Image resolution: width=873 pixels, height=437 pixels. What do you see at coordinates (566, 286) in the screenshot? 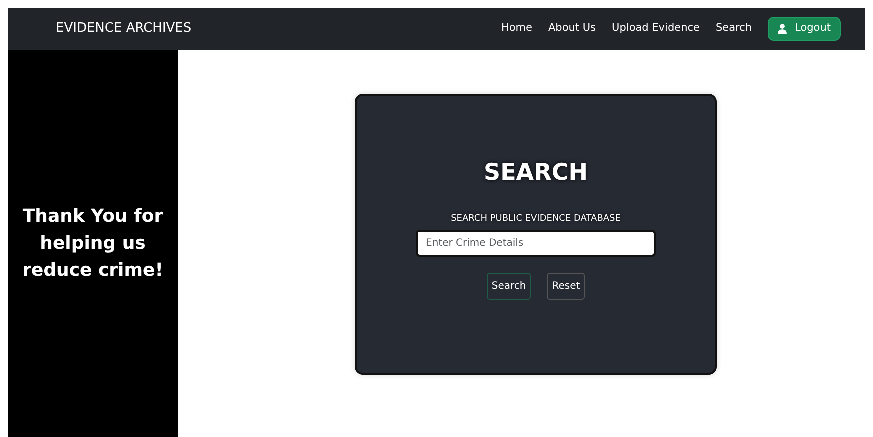
I see `reset-button: Reset` at bounding box center [566, 286].